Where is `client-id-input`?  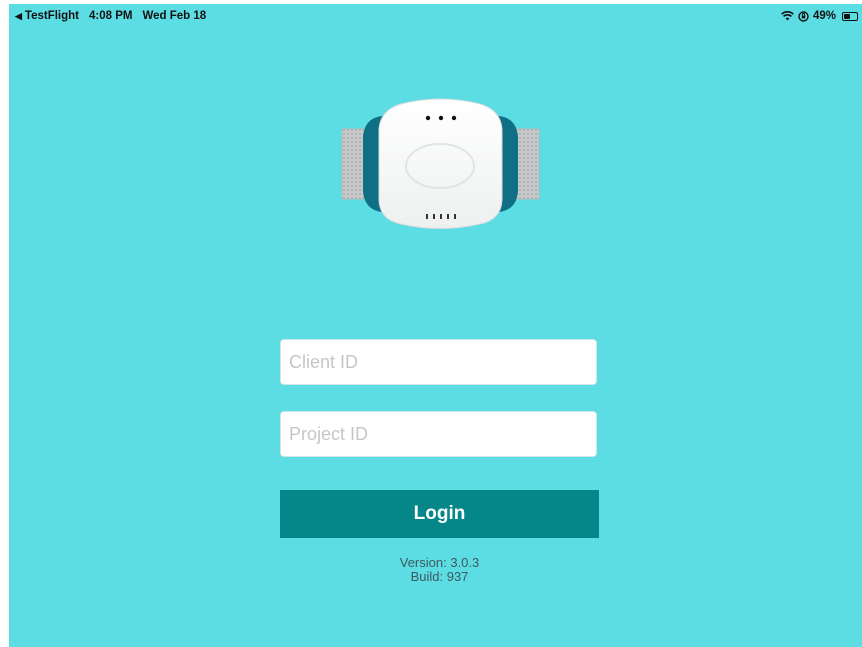 client-id-input is located at coordinates (438, 362).